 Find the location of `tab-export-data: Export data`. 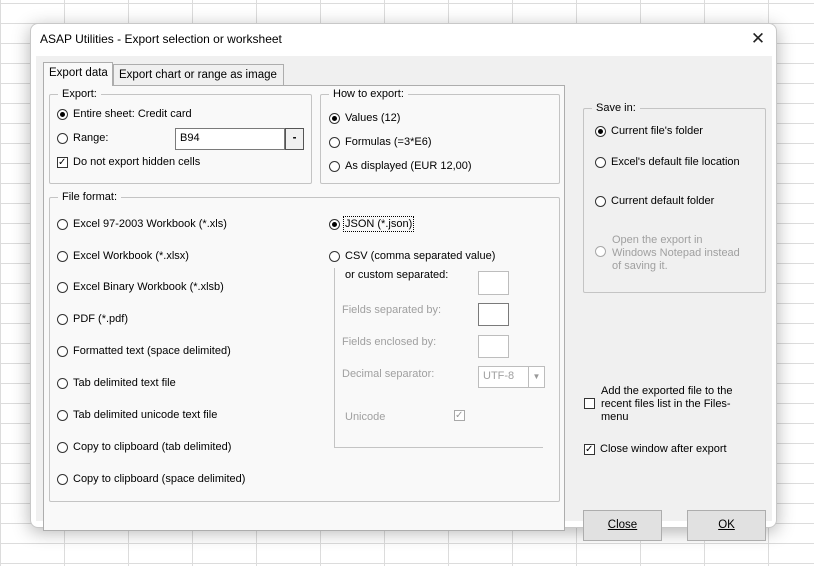

tab-export-data: Export data is located at coordinates (78, 74).